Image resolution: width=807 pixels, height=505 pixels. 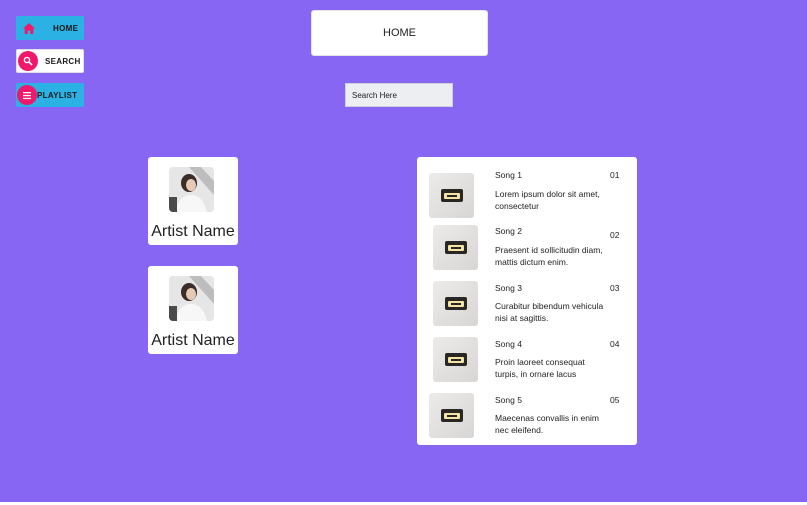 I want to click on song-description: Lorem ipsum dolor sit amet, consectetur, so click(x=547, y=200).